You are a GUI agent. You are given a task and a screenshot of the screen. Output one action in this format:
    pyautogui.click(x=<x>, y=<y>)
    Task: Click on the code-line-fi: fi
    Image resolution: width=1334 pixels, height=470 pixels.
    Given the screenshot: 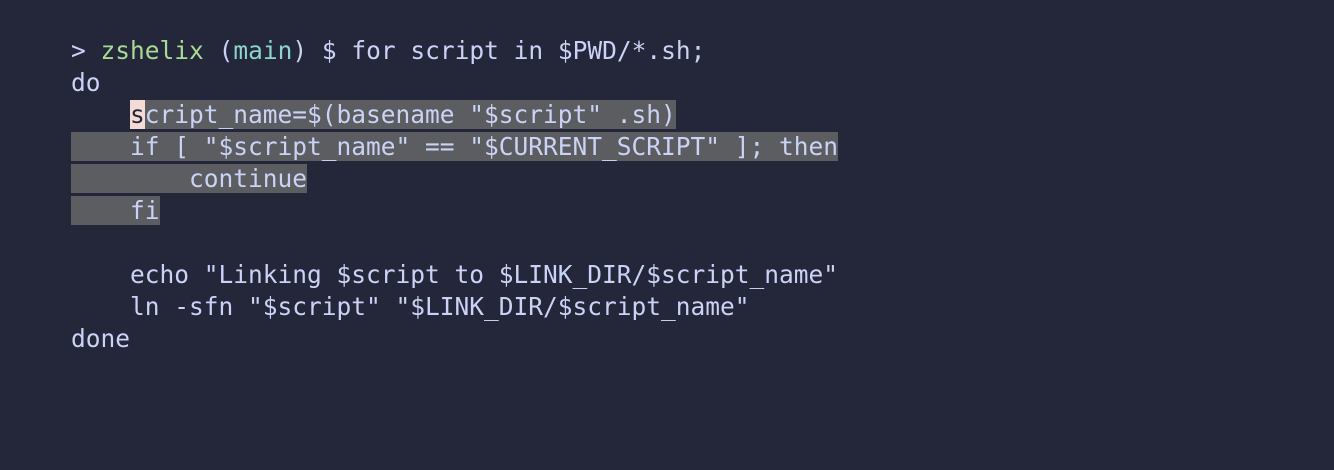 What is the action you would take?
    pyautogui.click(x=673, y=194)
    